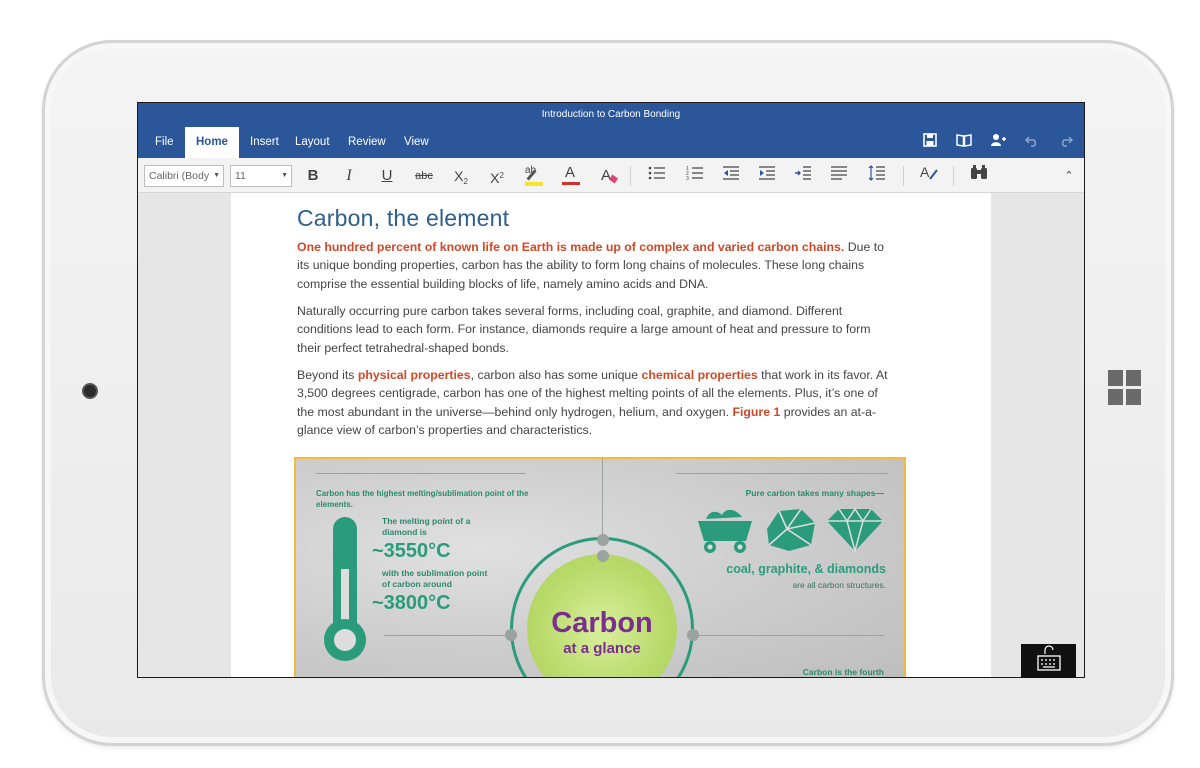 This screenshot has height=768, width=1200. What do you see at coordinates (501, 175) in the screenshot?
I see `superscript-small-label: 2` at bounding box center [501, 175].